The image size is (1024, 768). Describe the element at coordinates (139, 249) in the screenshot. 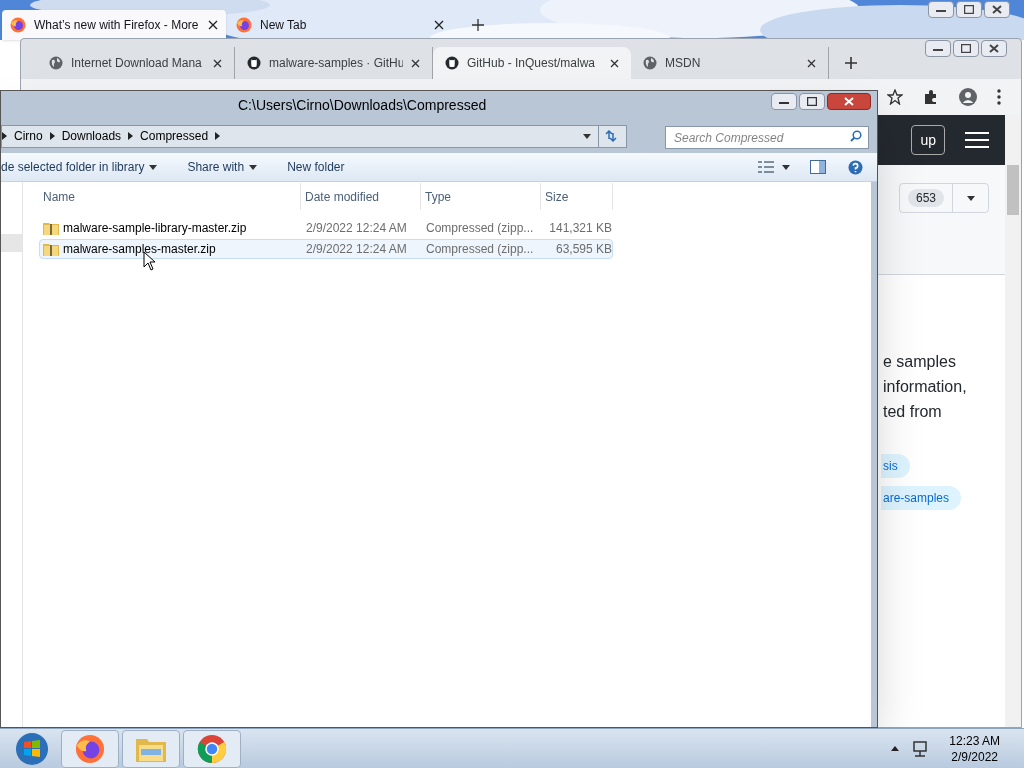

I see `file-name: malware-samples-master.zip` at that location.